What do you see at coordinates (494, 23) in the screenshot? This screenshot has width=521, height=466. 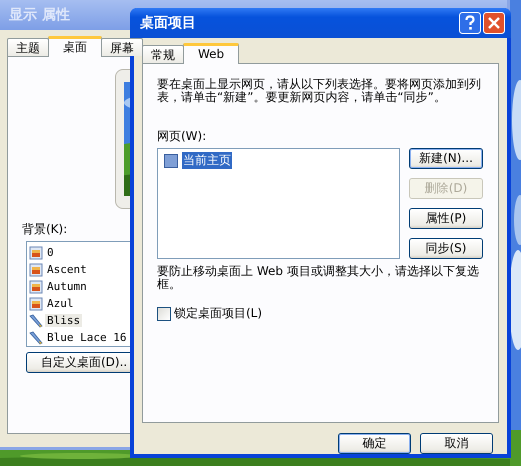 I see `close-icon` at bounding box center [494, 23].